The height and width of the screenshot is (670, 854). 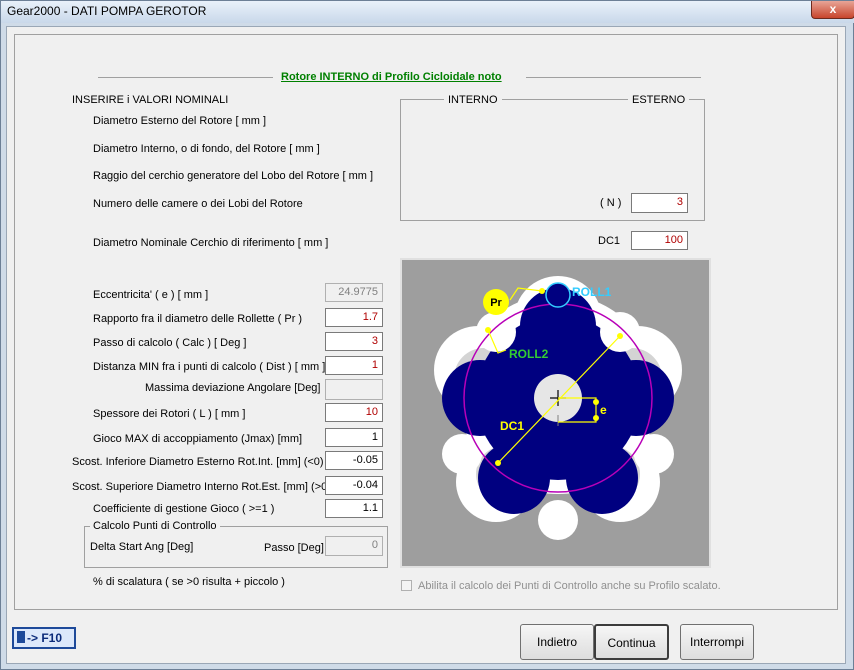 What do you see at coordinates (354, 412) in the screenshot?
I see `spessore-input: 10` at bounding box center [354, 412].